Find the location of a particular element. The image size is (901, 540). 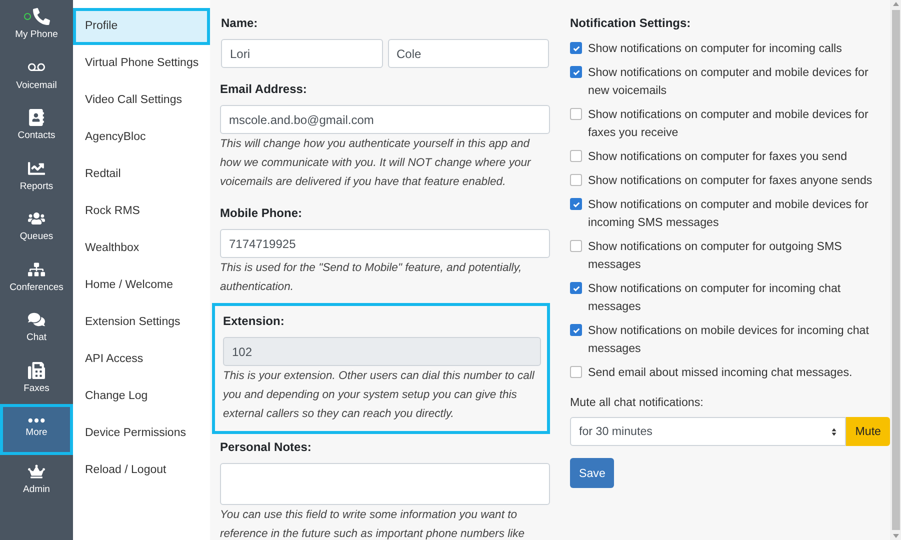

checkbox-label: Show notifications on computer and mobile devices for new voicemails is located at coordinates (729, 82).